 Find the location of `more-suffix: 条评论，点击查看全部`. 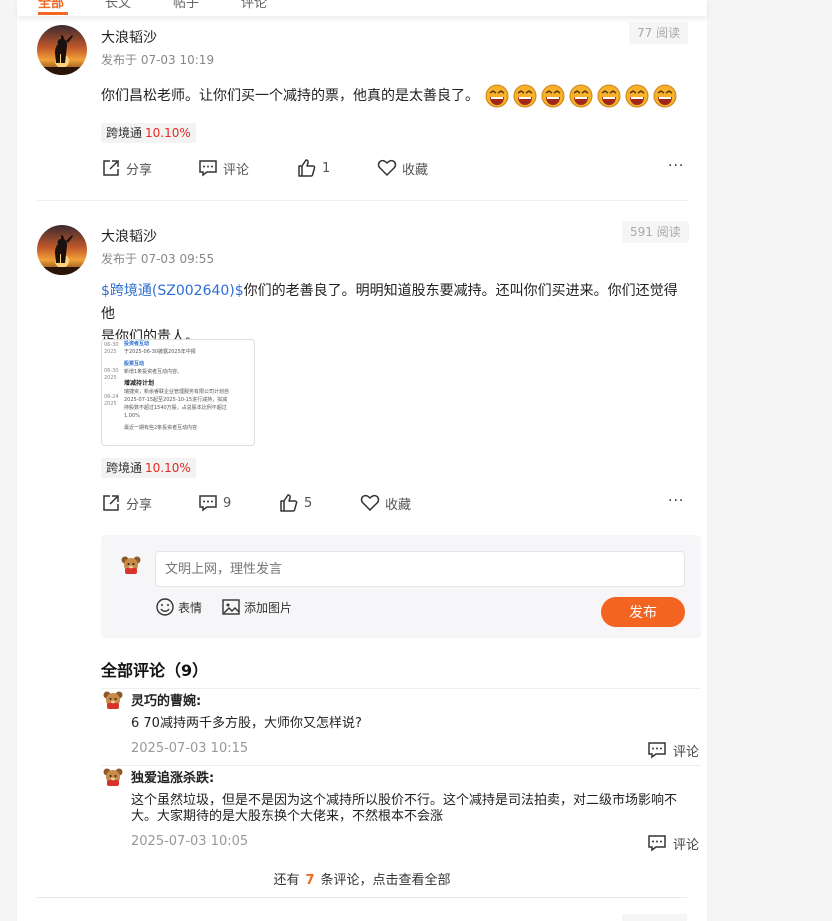

more-suffix: 条评论，点击查看全部 is located at coordinates (385, 880).